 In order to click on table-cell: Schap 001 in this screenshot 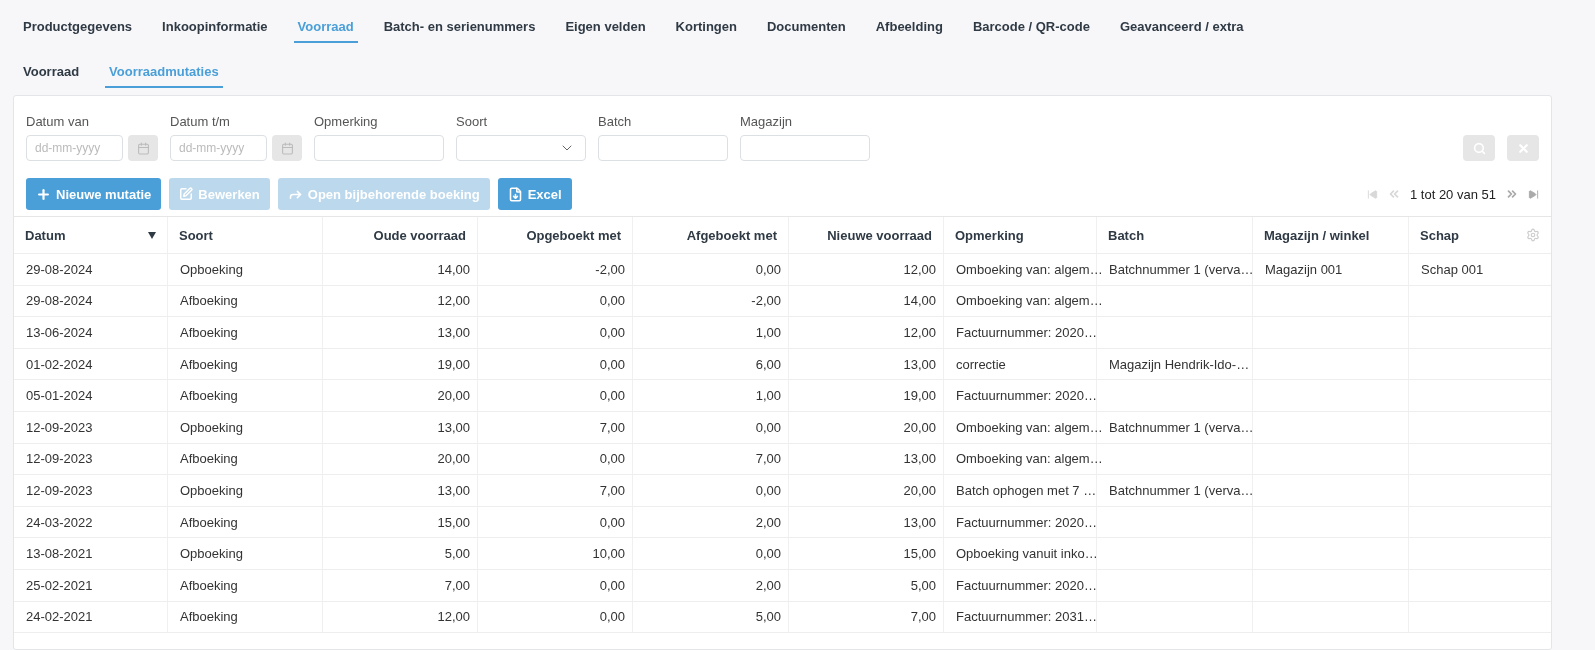, I will do `click(1452, 269)`.